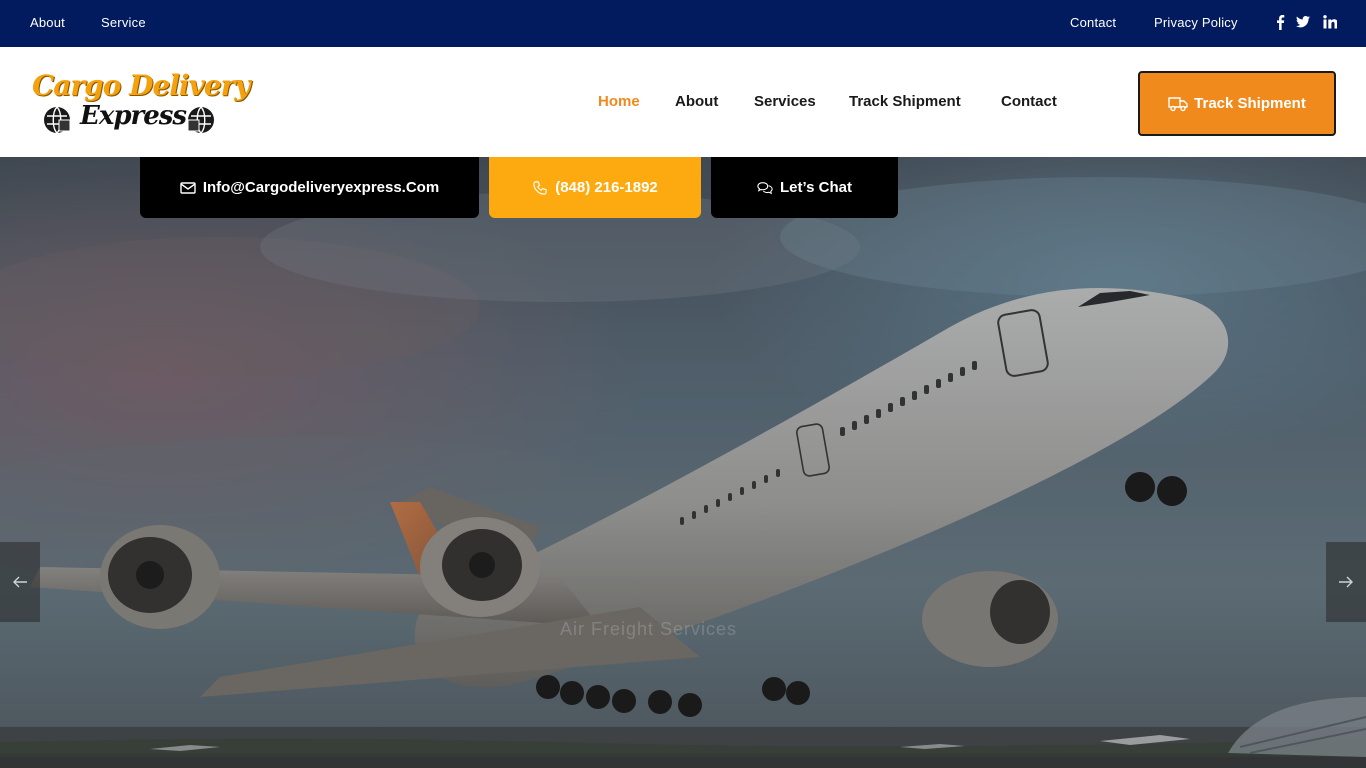 This screenshot has height=768, width=1366. I want to click on nav-item-contact: Contact, so click(1029, 101).